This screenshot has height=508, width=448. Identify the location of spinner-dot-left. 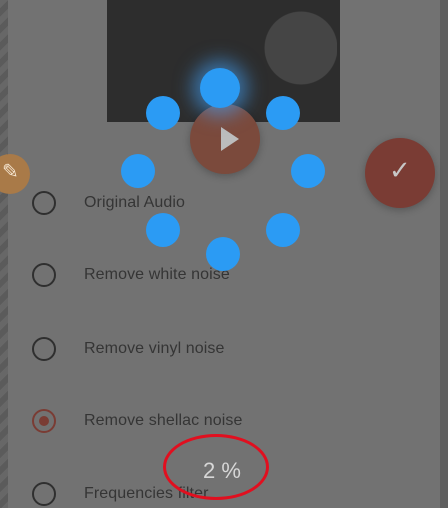
(138, 171).